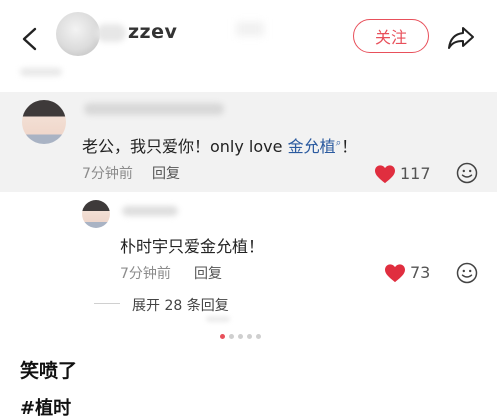 Image resolution: width=497 pixels, height=420 pixels. Describe the element at coordinates (96, 214) in the screenshot. I see `reply-avatar` at that location.